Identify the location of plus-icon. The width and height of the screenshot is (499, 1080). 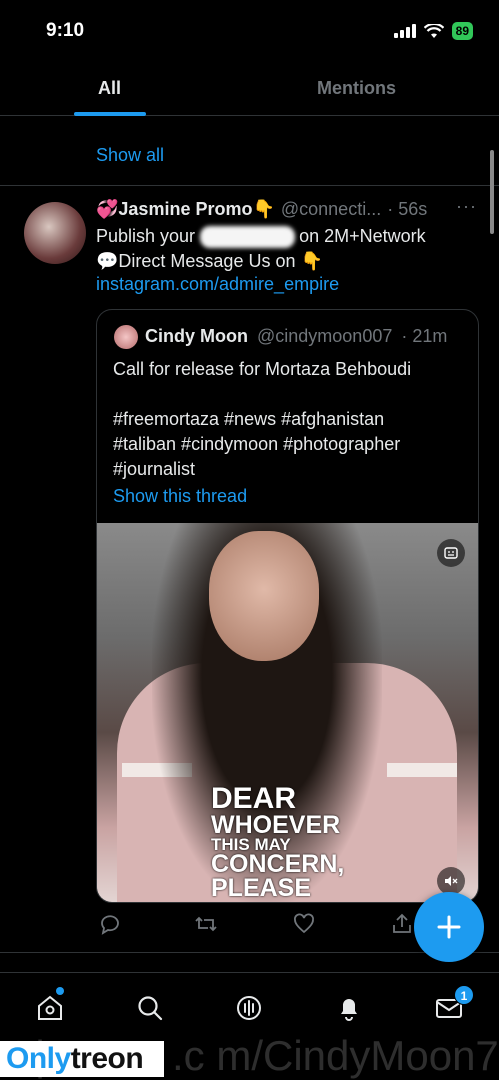
(449, 927).